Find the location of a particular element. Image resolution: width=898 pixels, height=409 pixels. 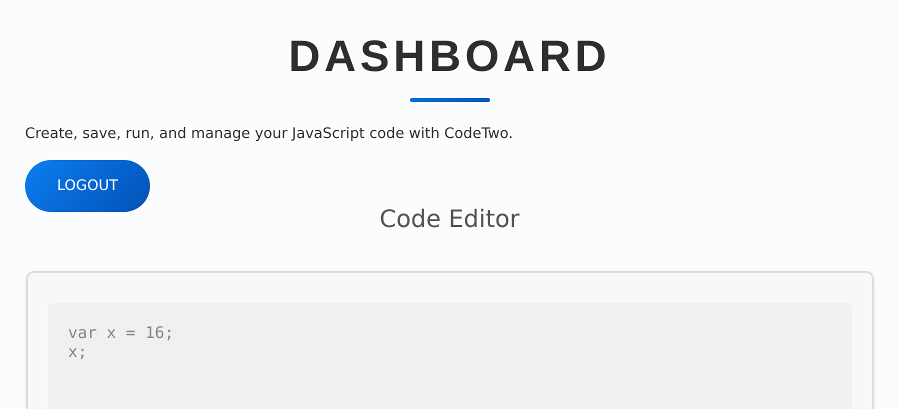

logout-button: LOGOUT is located at coordinates (87, 186).